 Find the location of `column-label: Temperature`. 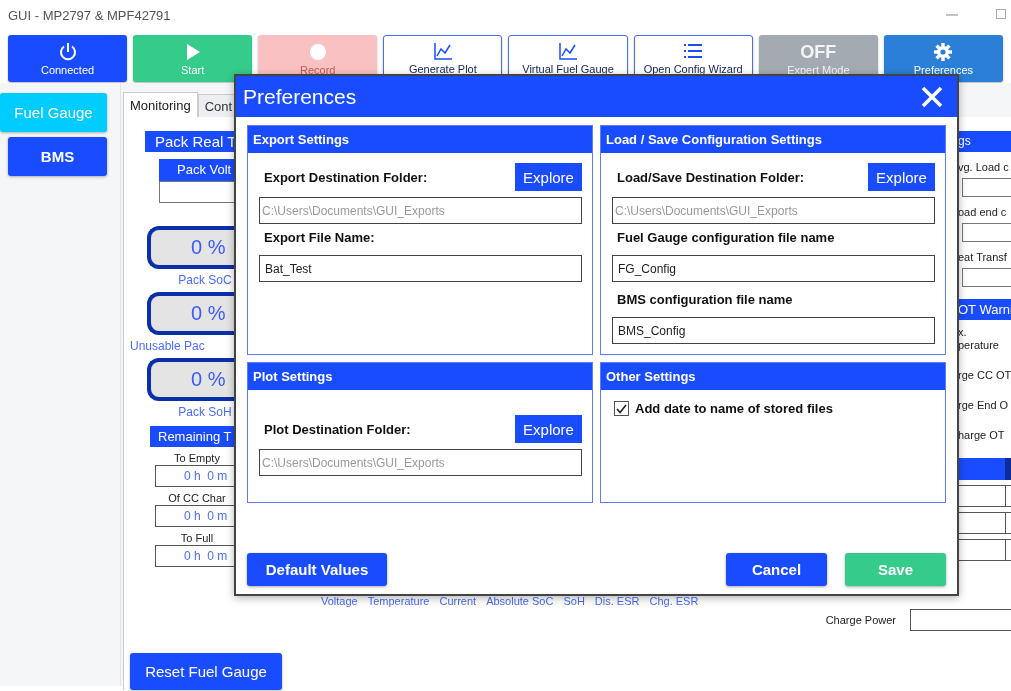

column-label: Temperature is located at coordinates (398, 601).